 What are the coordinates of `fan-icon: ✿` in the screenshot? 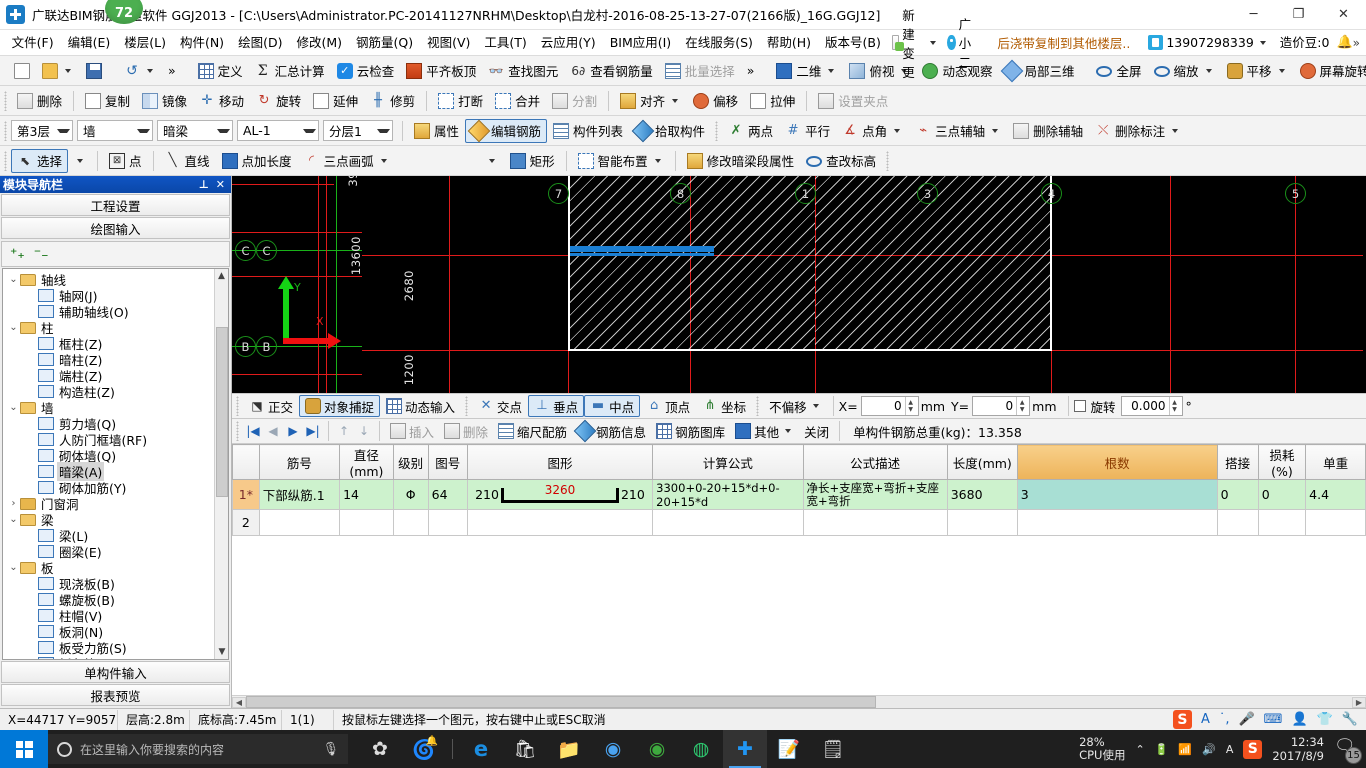 It's located at (380, 749).